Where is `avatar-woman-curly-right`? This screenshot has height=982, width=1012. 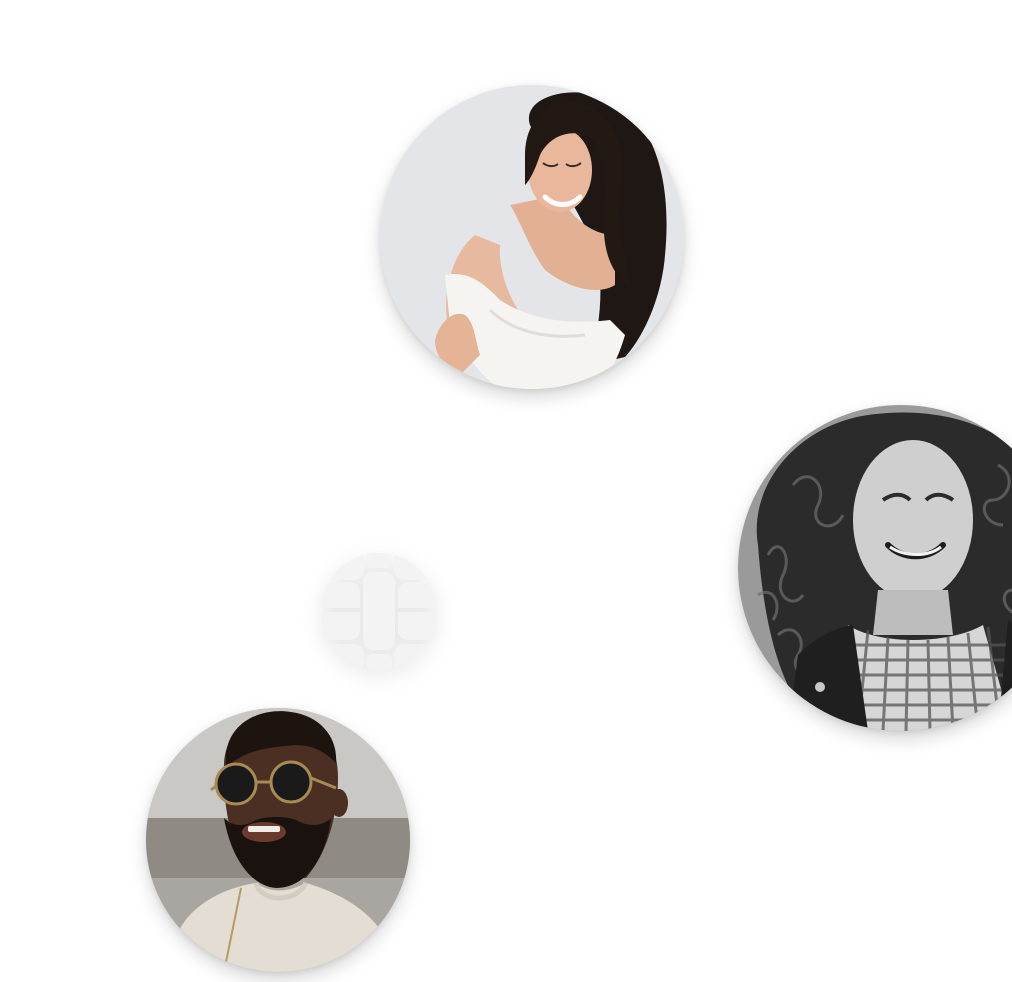 avatar-woman-curly-right is located at coordinates (875, 568).